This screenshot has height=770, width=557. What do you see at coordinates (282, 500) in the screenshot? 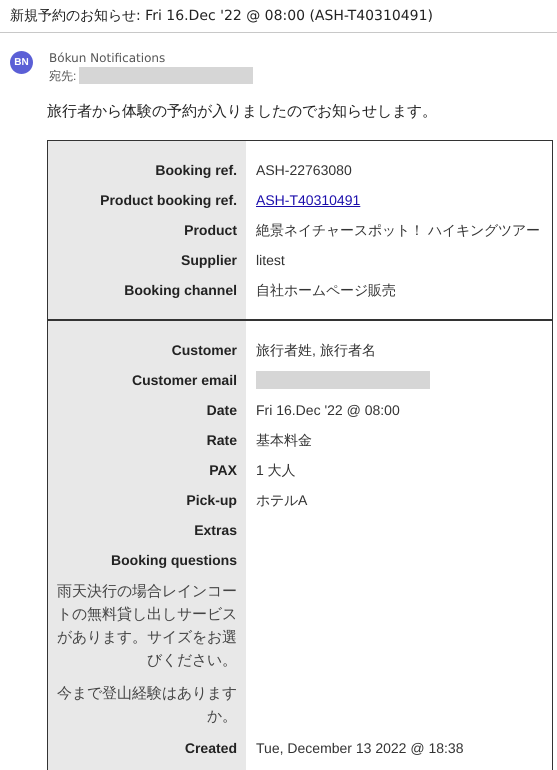
I see `field-value: ホテルA` at bounding box center [282, 500].